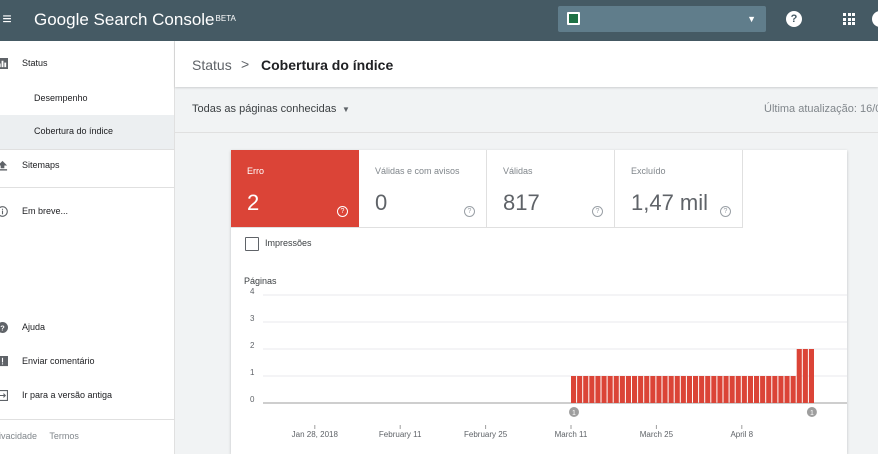  I want to click on sidebar-item-sitemaps: Sitemaps, so click(87, 166).